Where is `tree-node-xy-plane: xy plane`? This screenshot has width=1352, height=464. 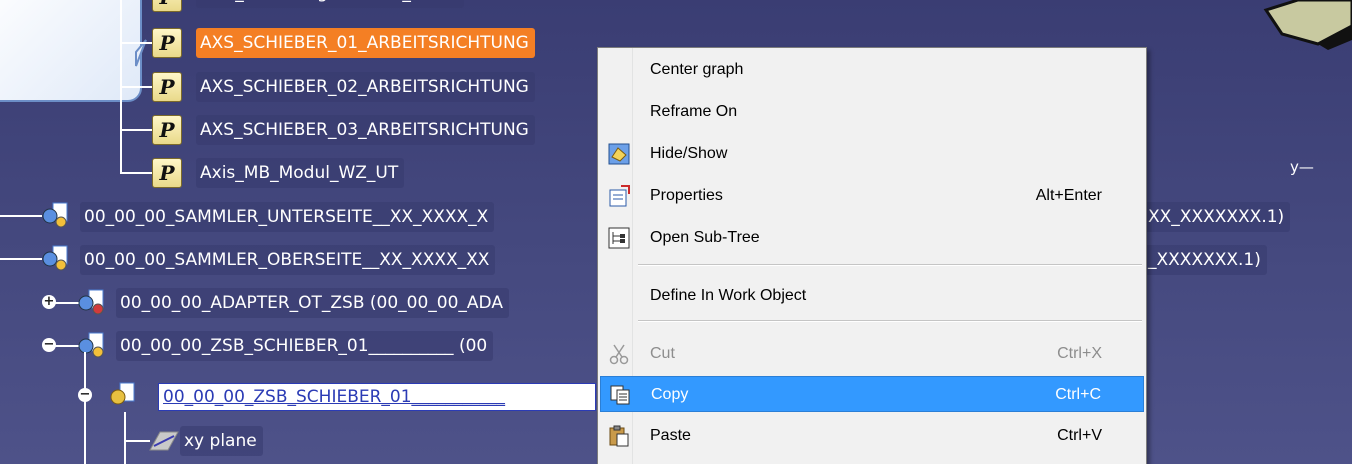 tree-node-xy-plane: xy plane is located at coordinates (221, 441).